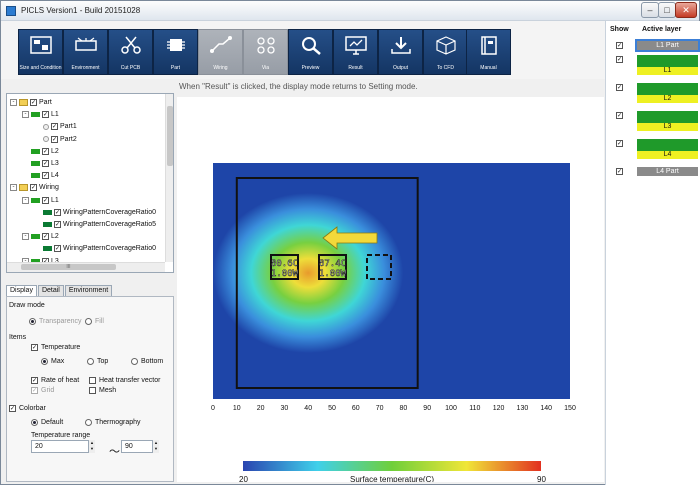 This screenshot has height=485, width=700. I want to click on tree-item: ✓ Part2, so click(55, 139).